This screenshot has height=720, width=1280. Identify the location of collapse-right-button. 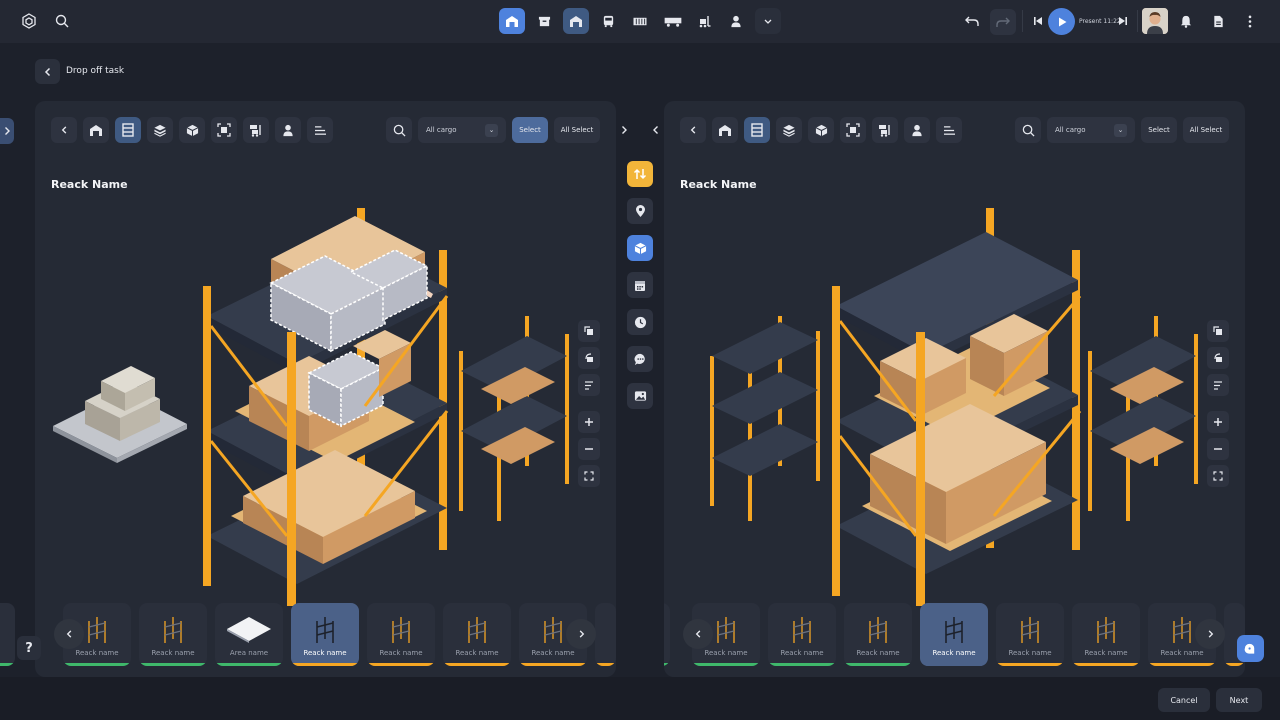
(656, 130).